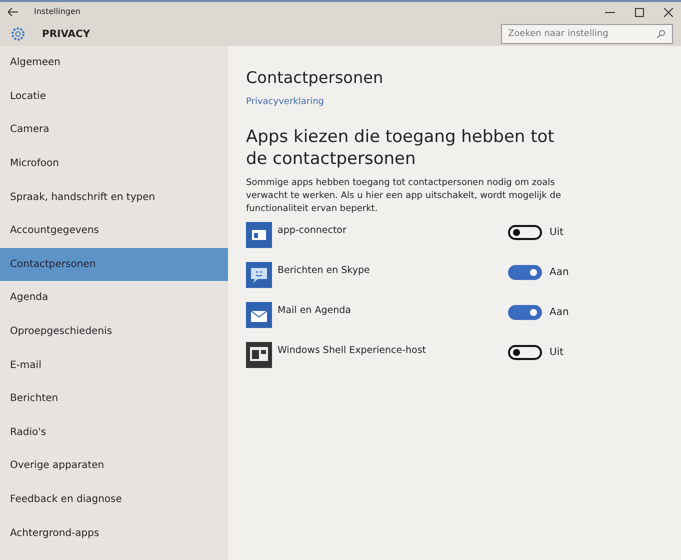 The height and width of the screenshot is (560, 681). Describe the element at coordinates (661, 34) in the screenshot. I see `search-icon` at that location.